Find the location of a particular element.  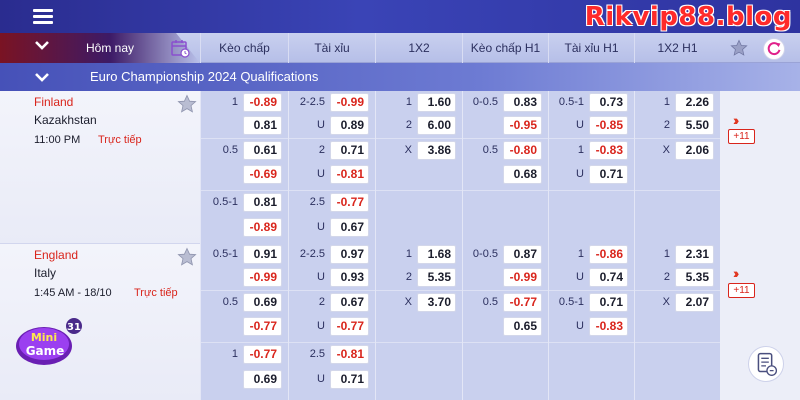

odds-value: -0.86 is located at coordinates (608, 254).